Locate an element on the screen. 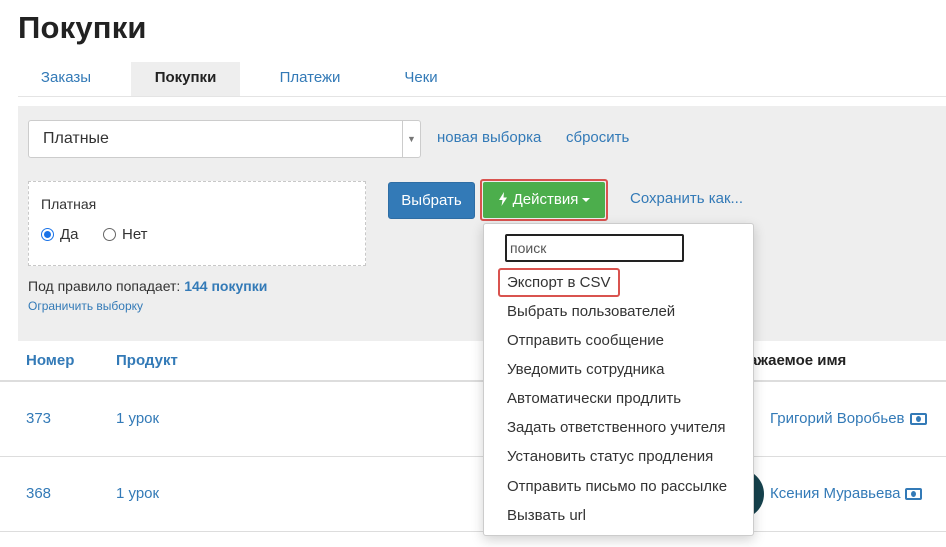 The width and height of the screenshot is (946, 547). menu-item-auto-renew: Автоматически продлить is located at coordinates (594, 398).